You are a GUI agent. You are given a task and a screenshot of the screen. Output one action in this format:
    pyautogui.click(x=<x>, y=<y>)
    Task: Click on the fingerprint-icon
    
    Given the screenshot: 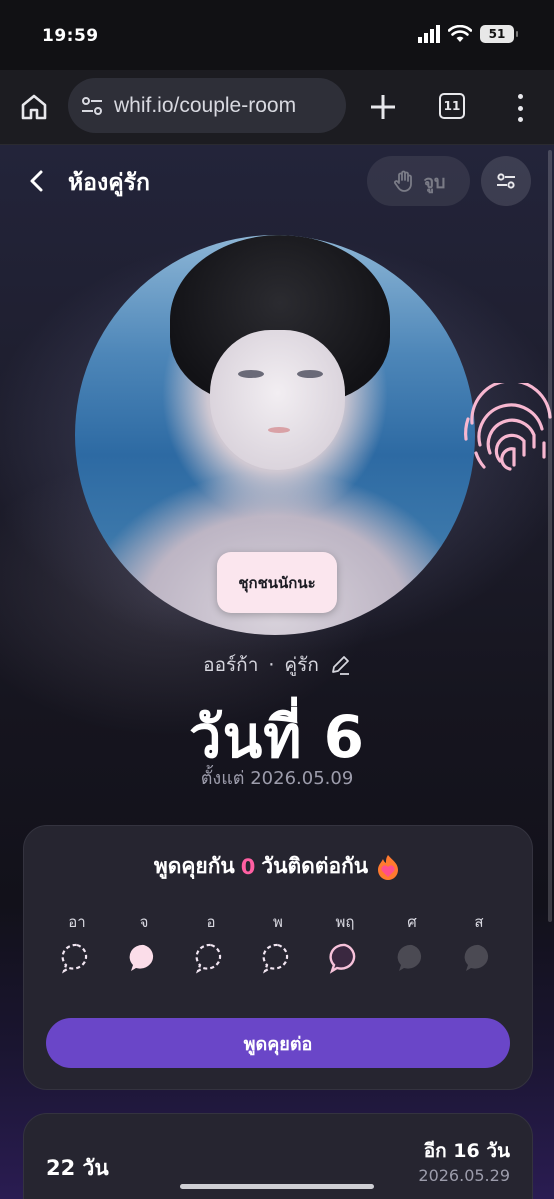 What is the action you would take?
    pyautogui.click(x=508, y=431)
    